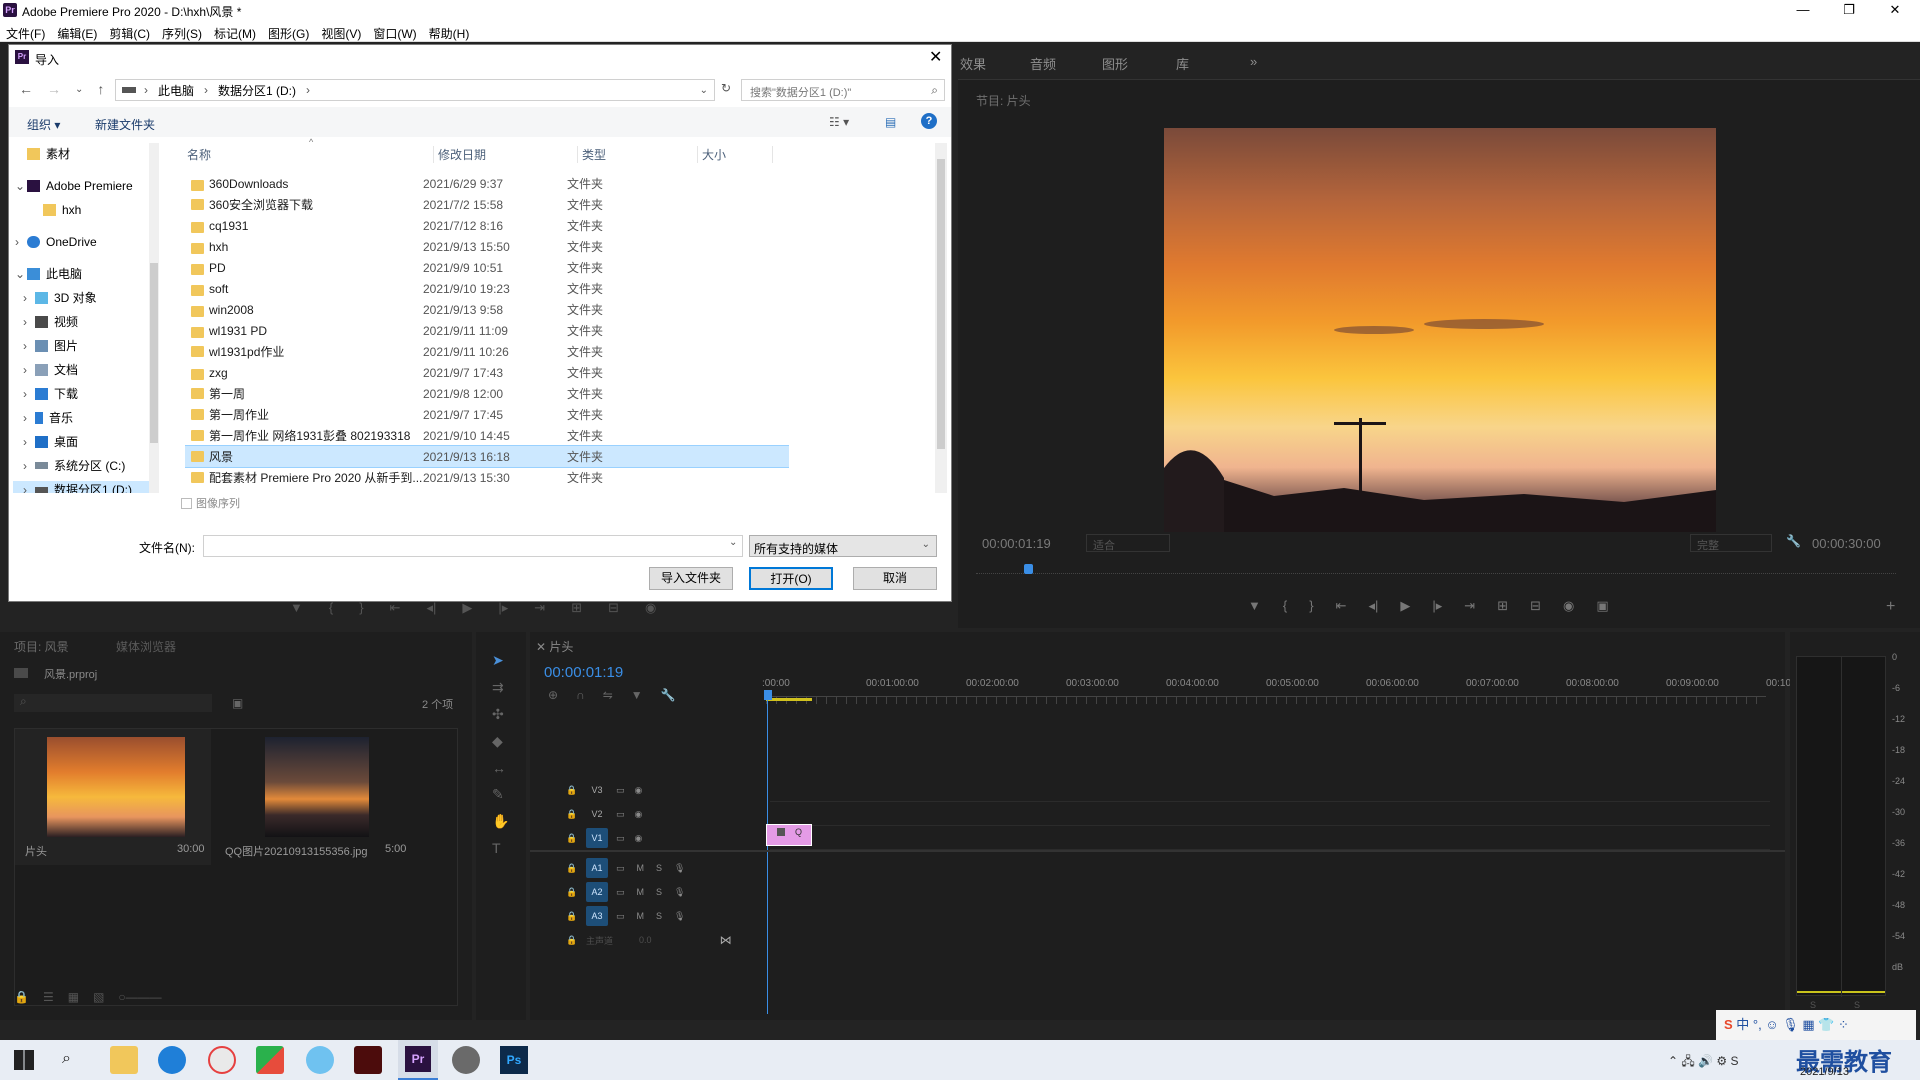 The height and width of the screenshot is (1080, 1920). Describe the element at coordinates (1043, 63) in the screenshot. I see `tab-audio: 音频` at that location.